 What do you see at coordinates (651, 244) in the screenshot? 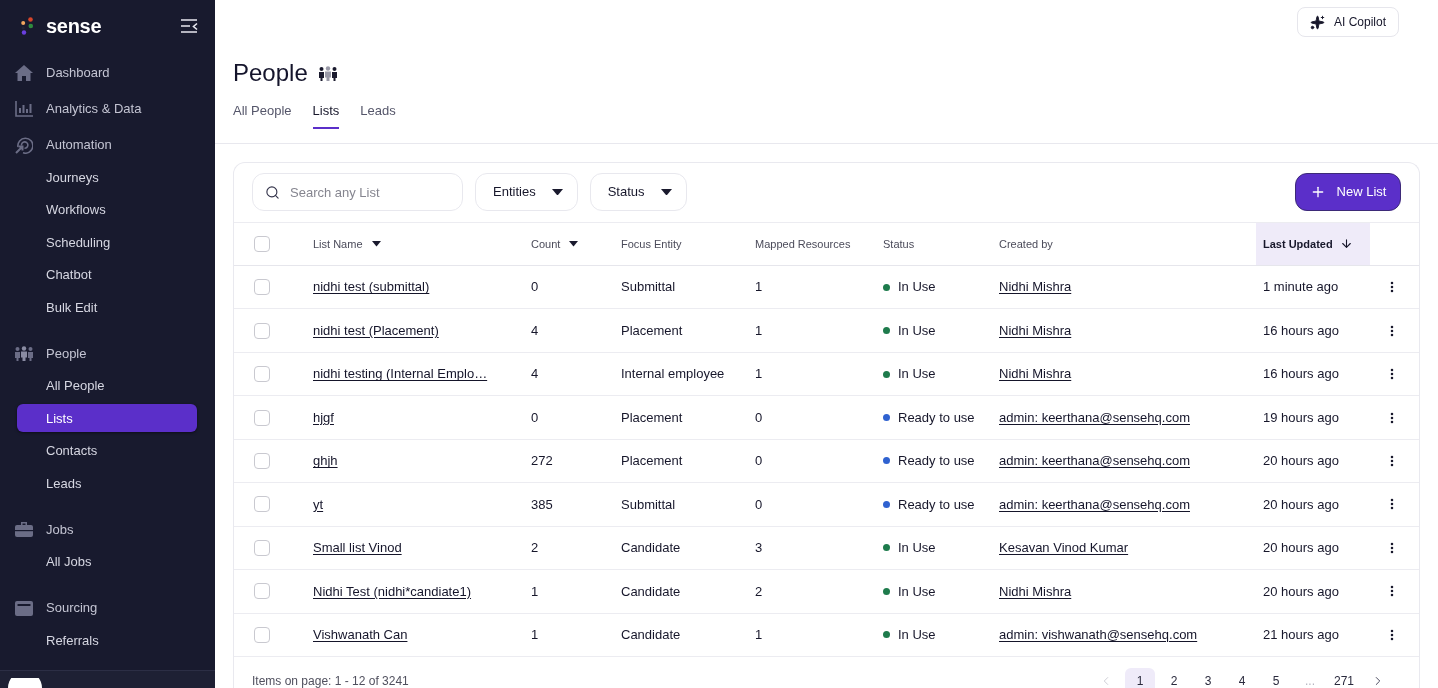
I see `column-header: Focus Entity` at bounding box center [651, 244].